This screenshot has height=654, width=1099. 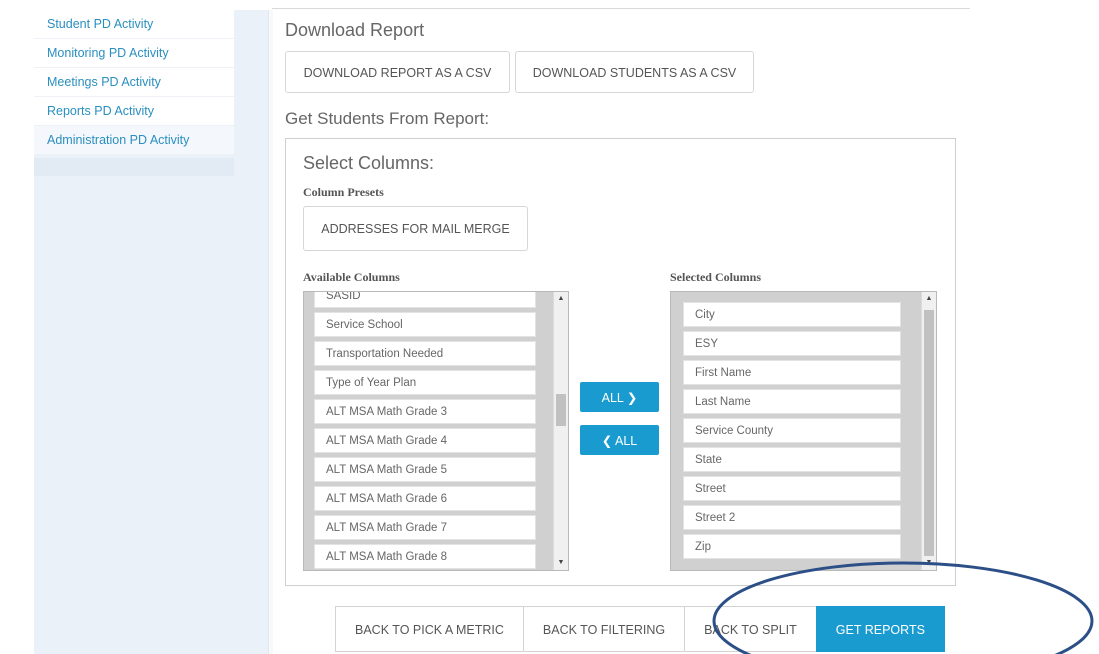 What do you see at coordinates (270, 332) in the screenshot?
I see `content-divider` at bounding box center [270, 332].